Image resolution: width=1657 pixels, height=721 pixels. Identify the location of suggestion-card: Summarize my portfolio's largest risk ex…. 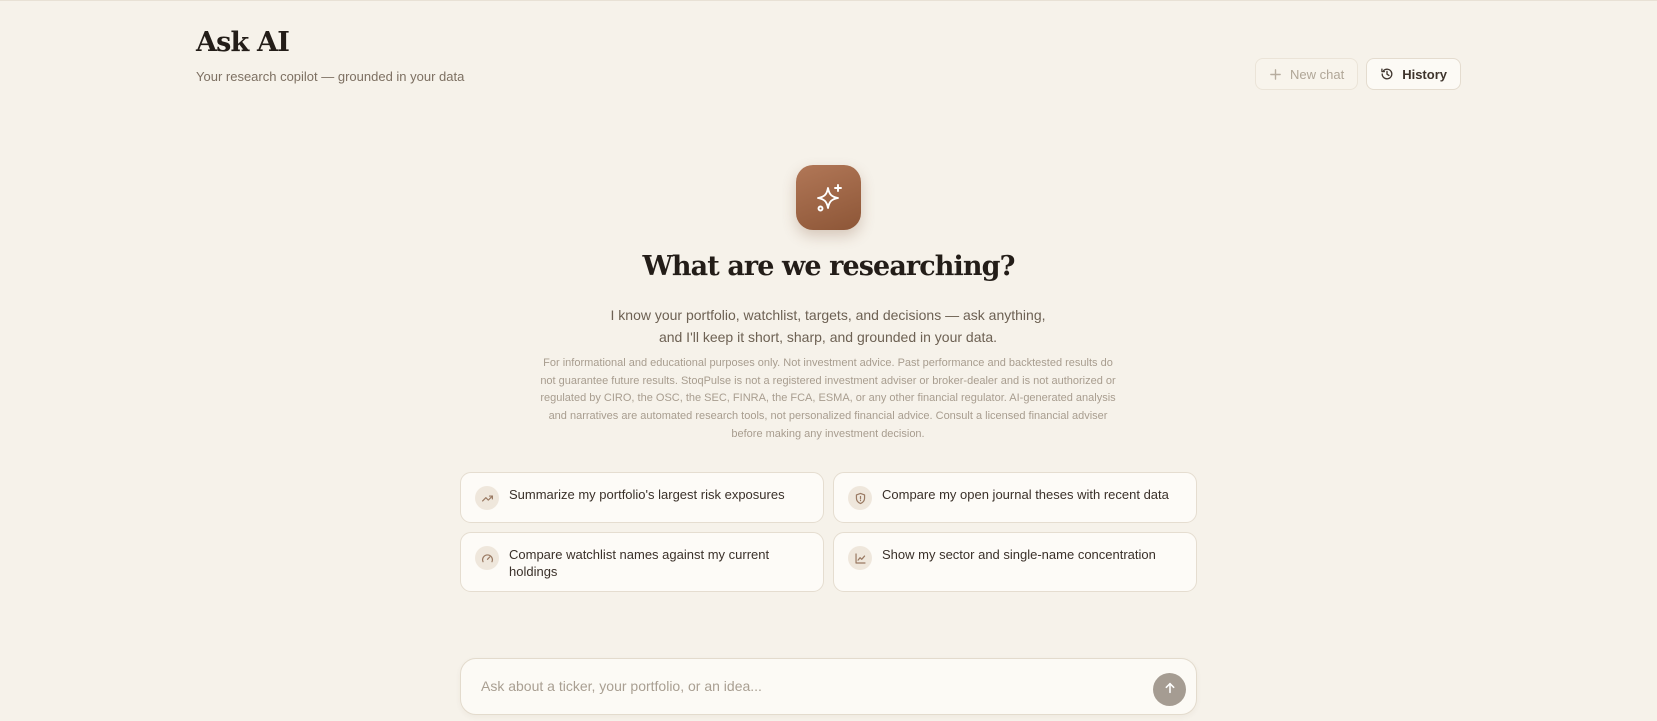
(642, 497).